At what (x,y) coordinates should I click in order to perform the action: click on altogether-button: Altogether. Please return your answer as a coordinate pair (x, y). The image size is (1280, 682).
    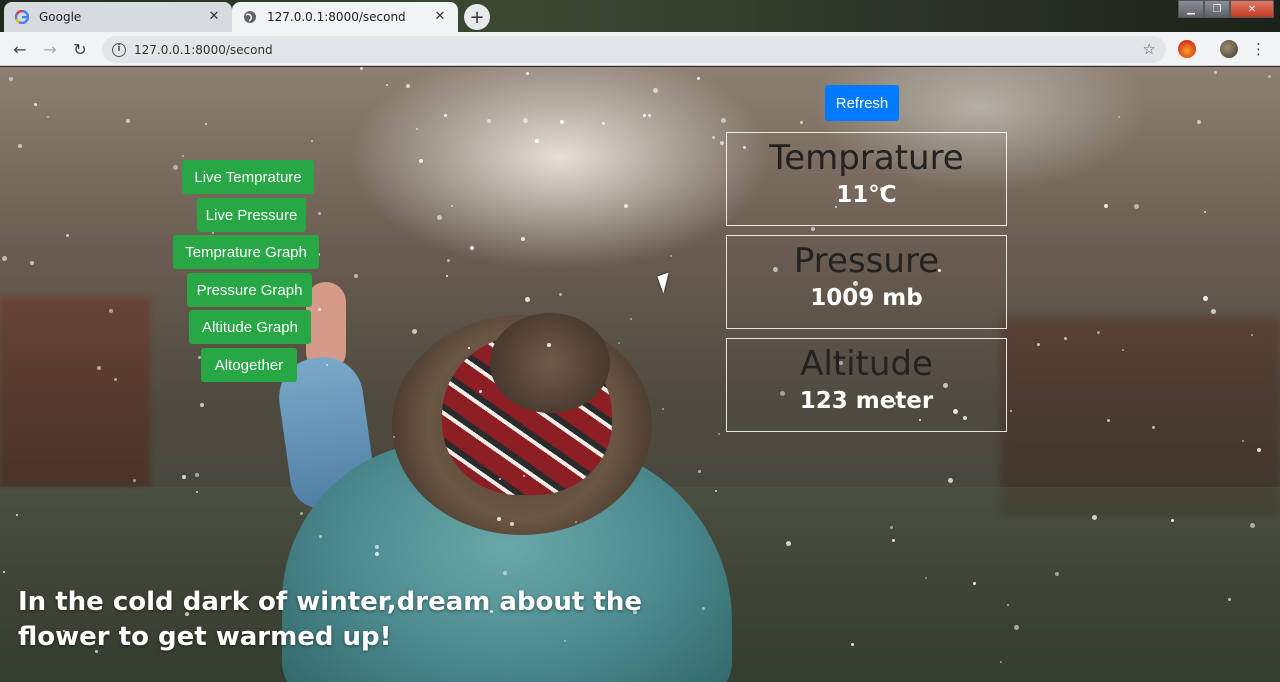
    Looking at the image, I should click on (249, 365).